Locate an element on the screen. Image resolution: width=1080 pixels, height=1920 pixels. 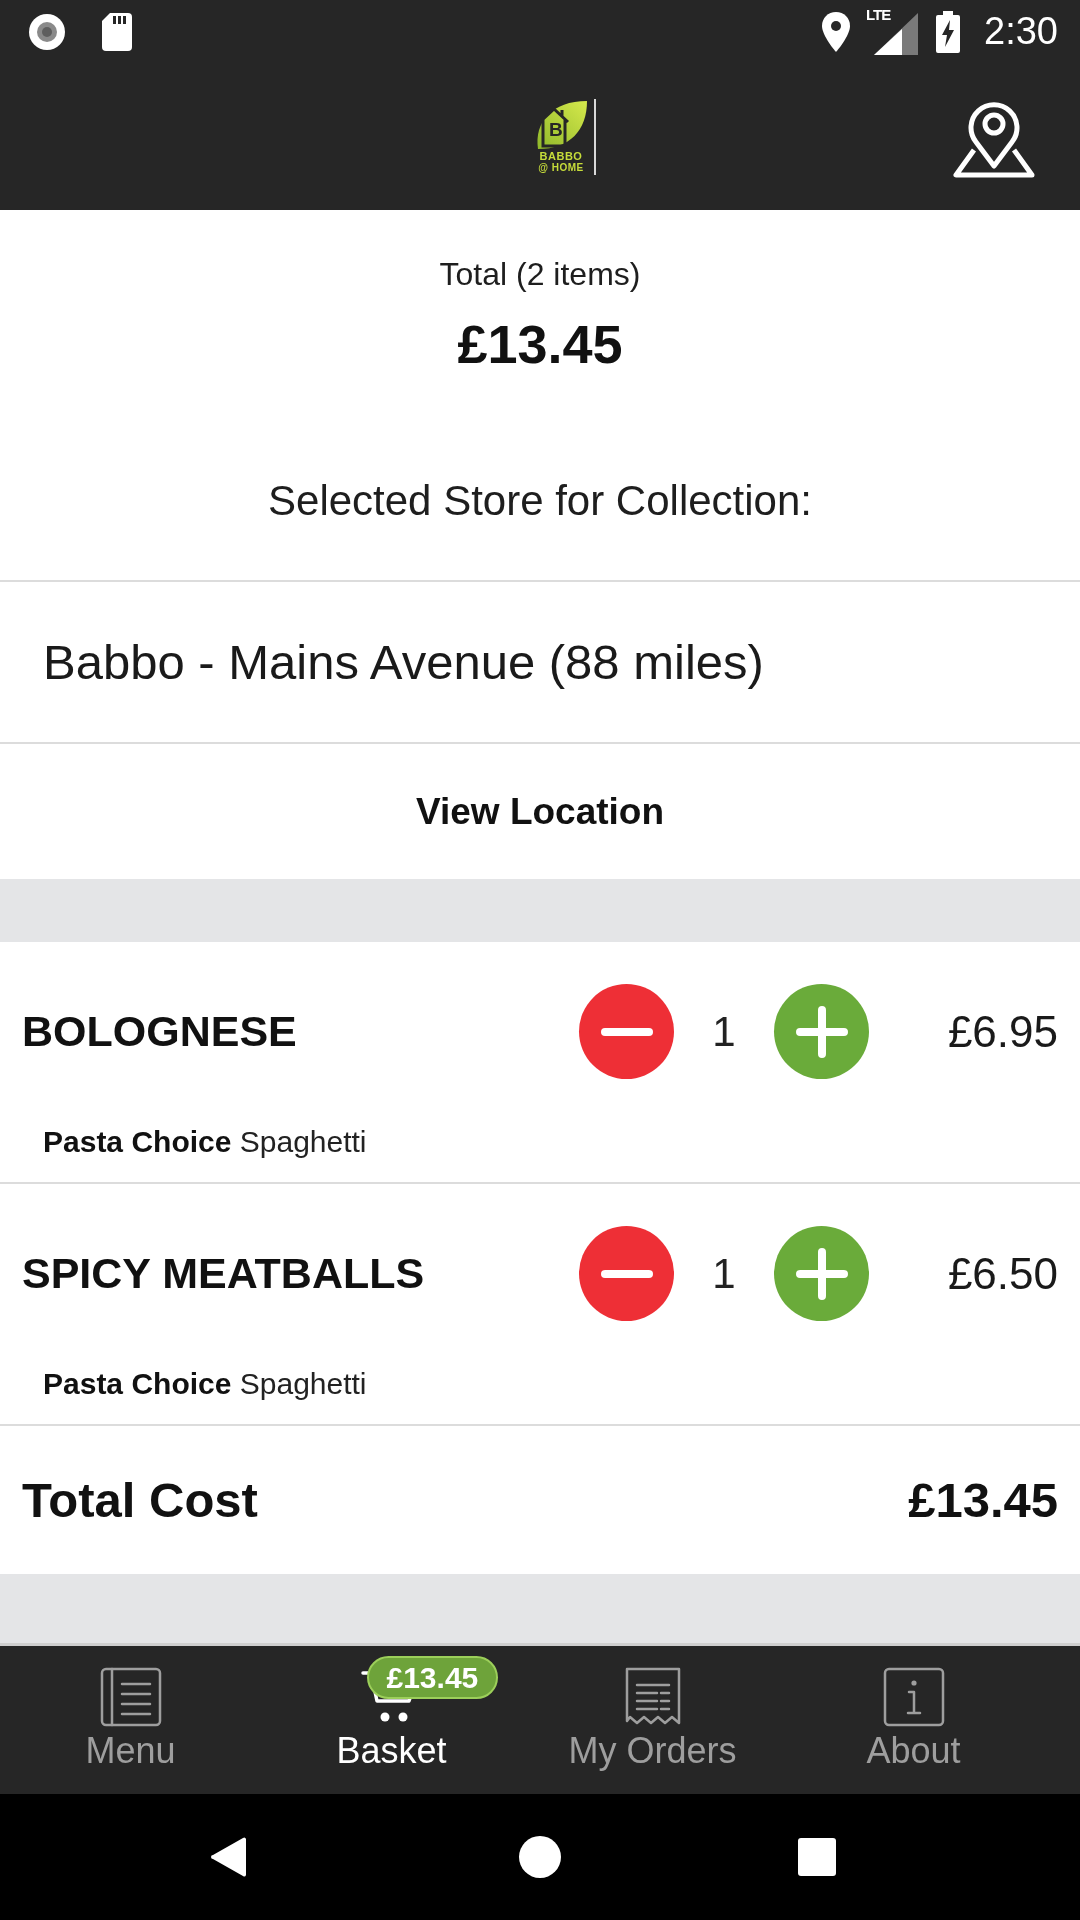
nav-tab: Menu is located at coordinates (130, 1720).